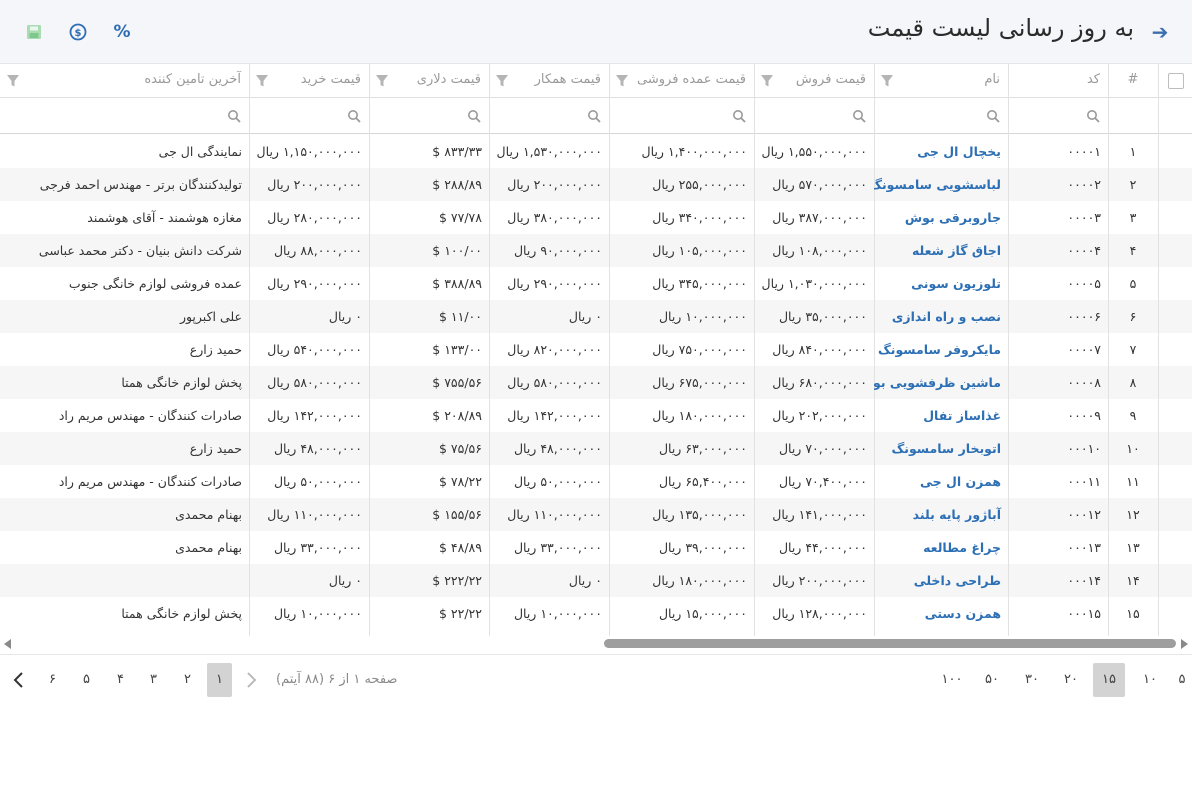 The height and width of the screenshot is (795, 1192). Describe the element at coordinates (314, 415) in the screenshot. I see `cell-purchase: ۱۴۲,۰۰۰,۰۰۰ ریال` at that location.